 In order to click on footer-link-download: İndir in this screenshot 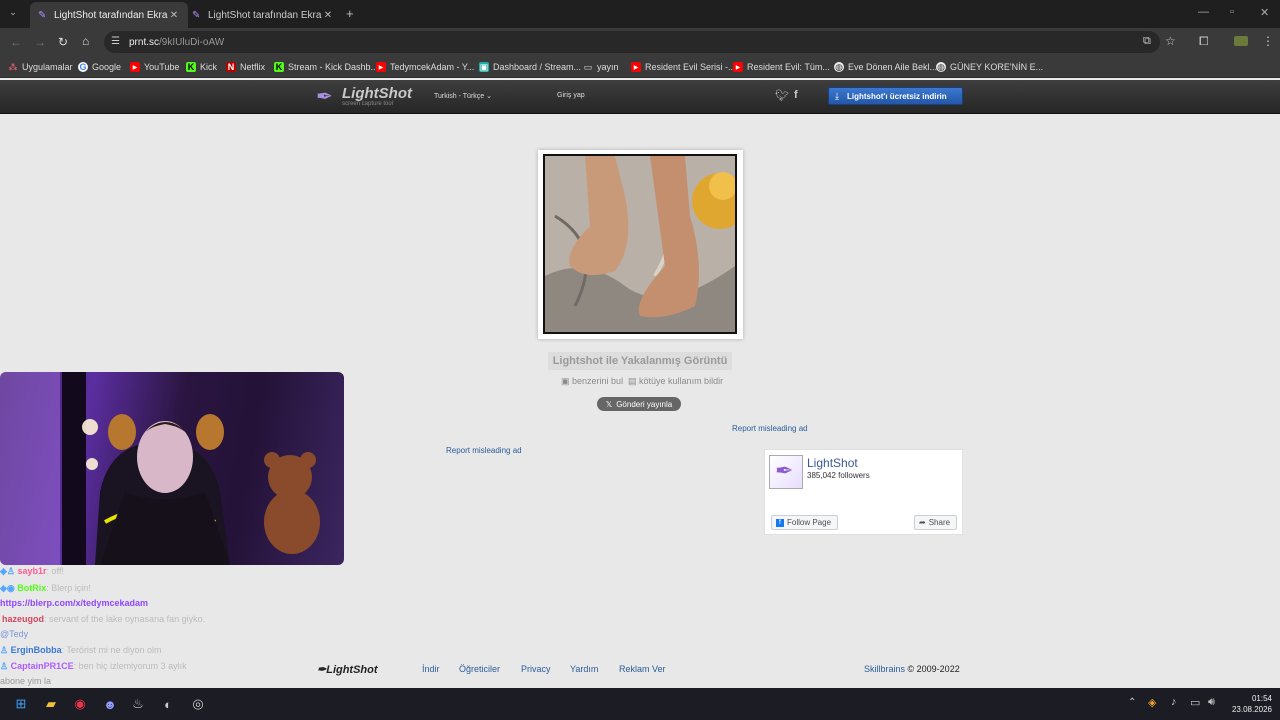, I will do `click(431, 669)`.